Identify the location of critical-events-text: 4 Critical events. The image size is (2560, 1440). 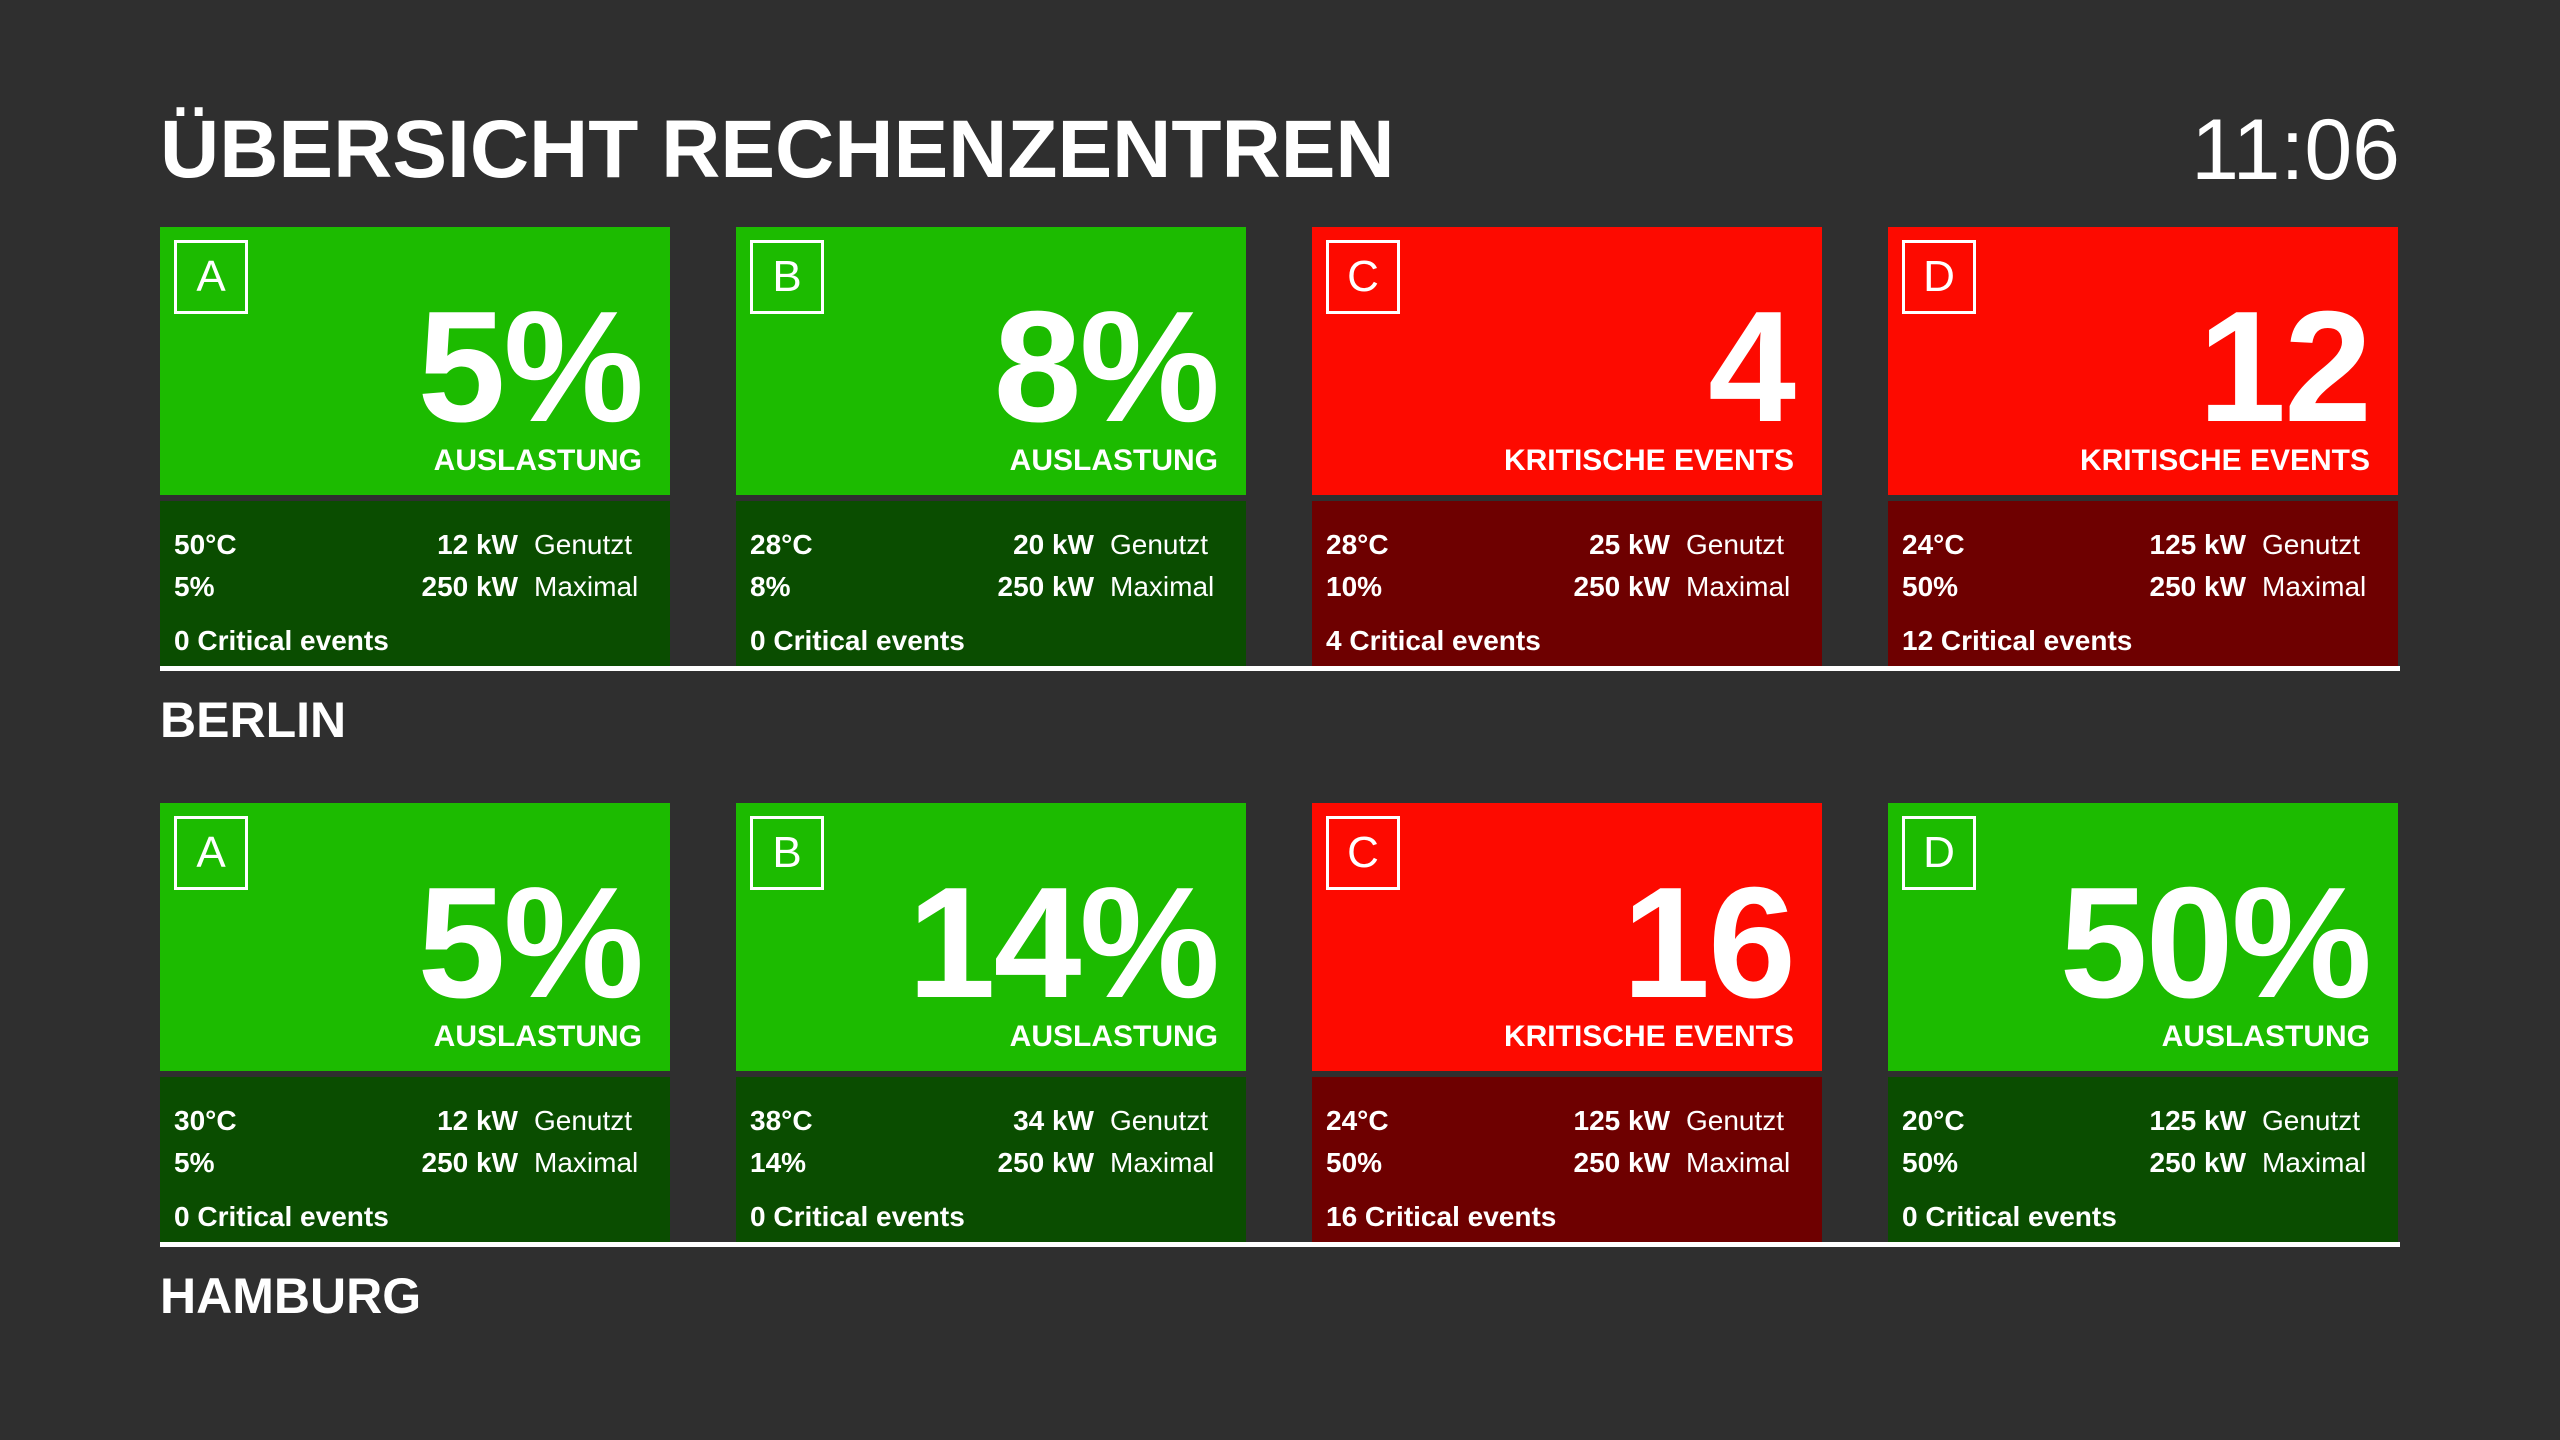
(1433, 640).